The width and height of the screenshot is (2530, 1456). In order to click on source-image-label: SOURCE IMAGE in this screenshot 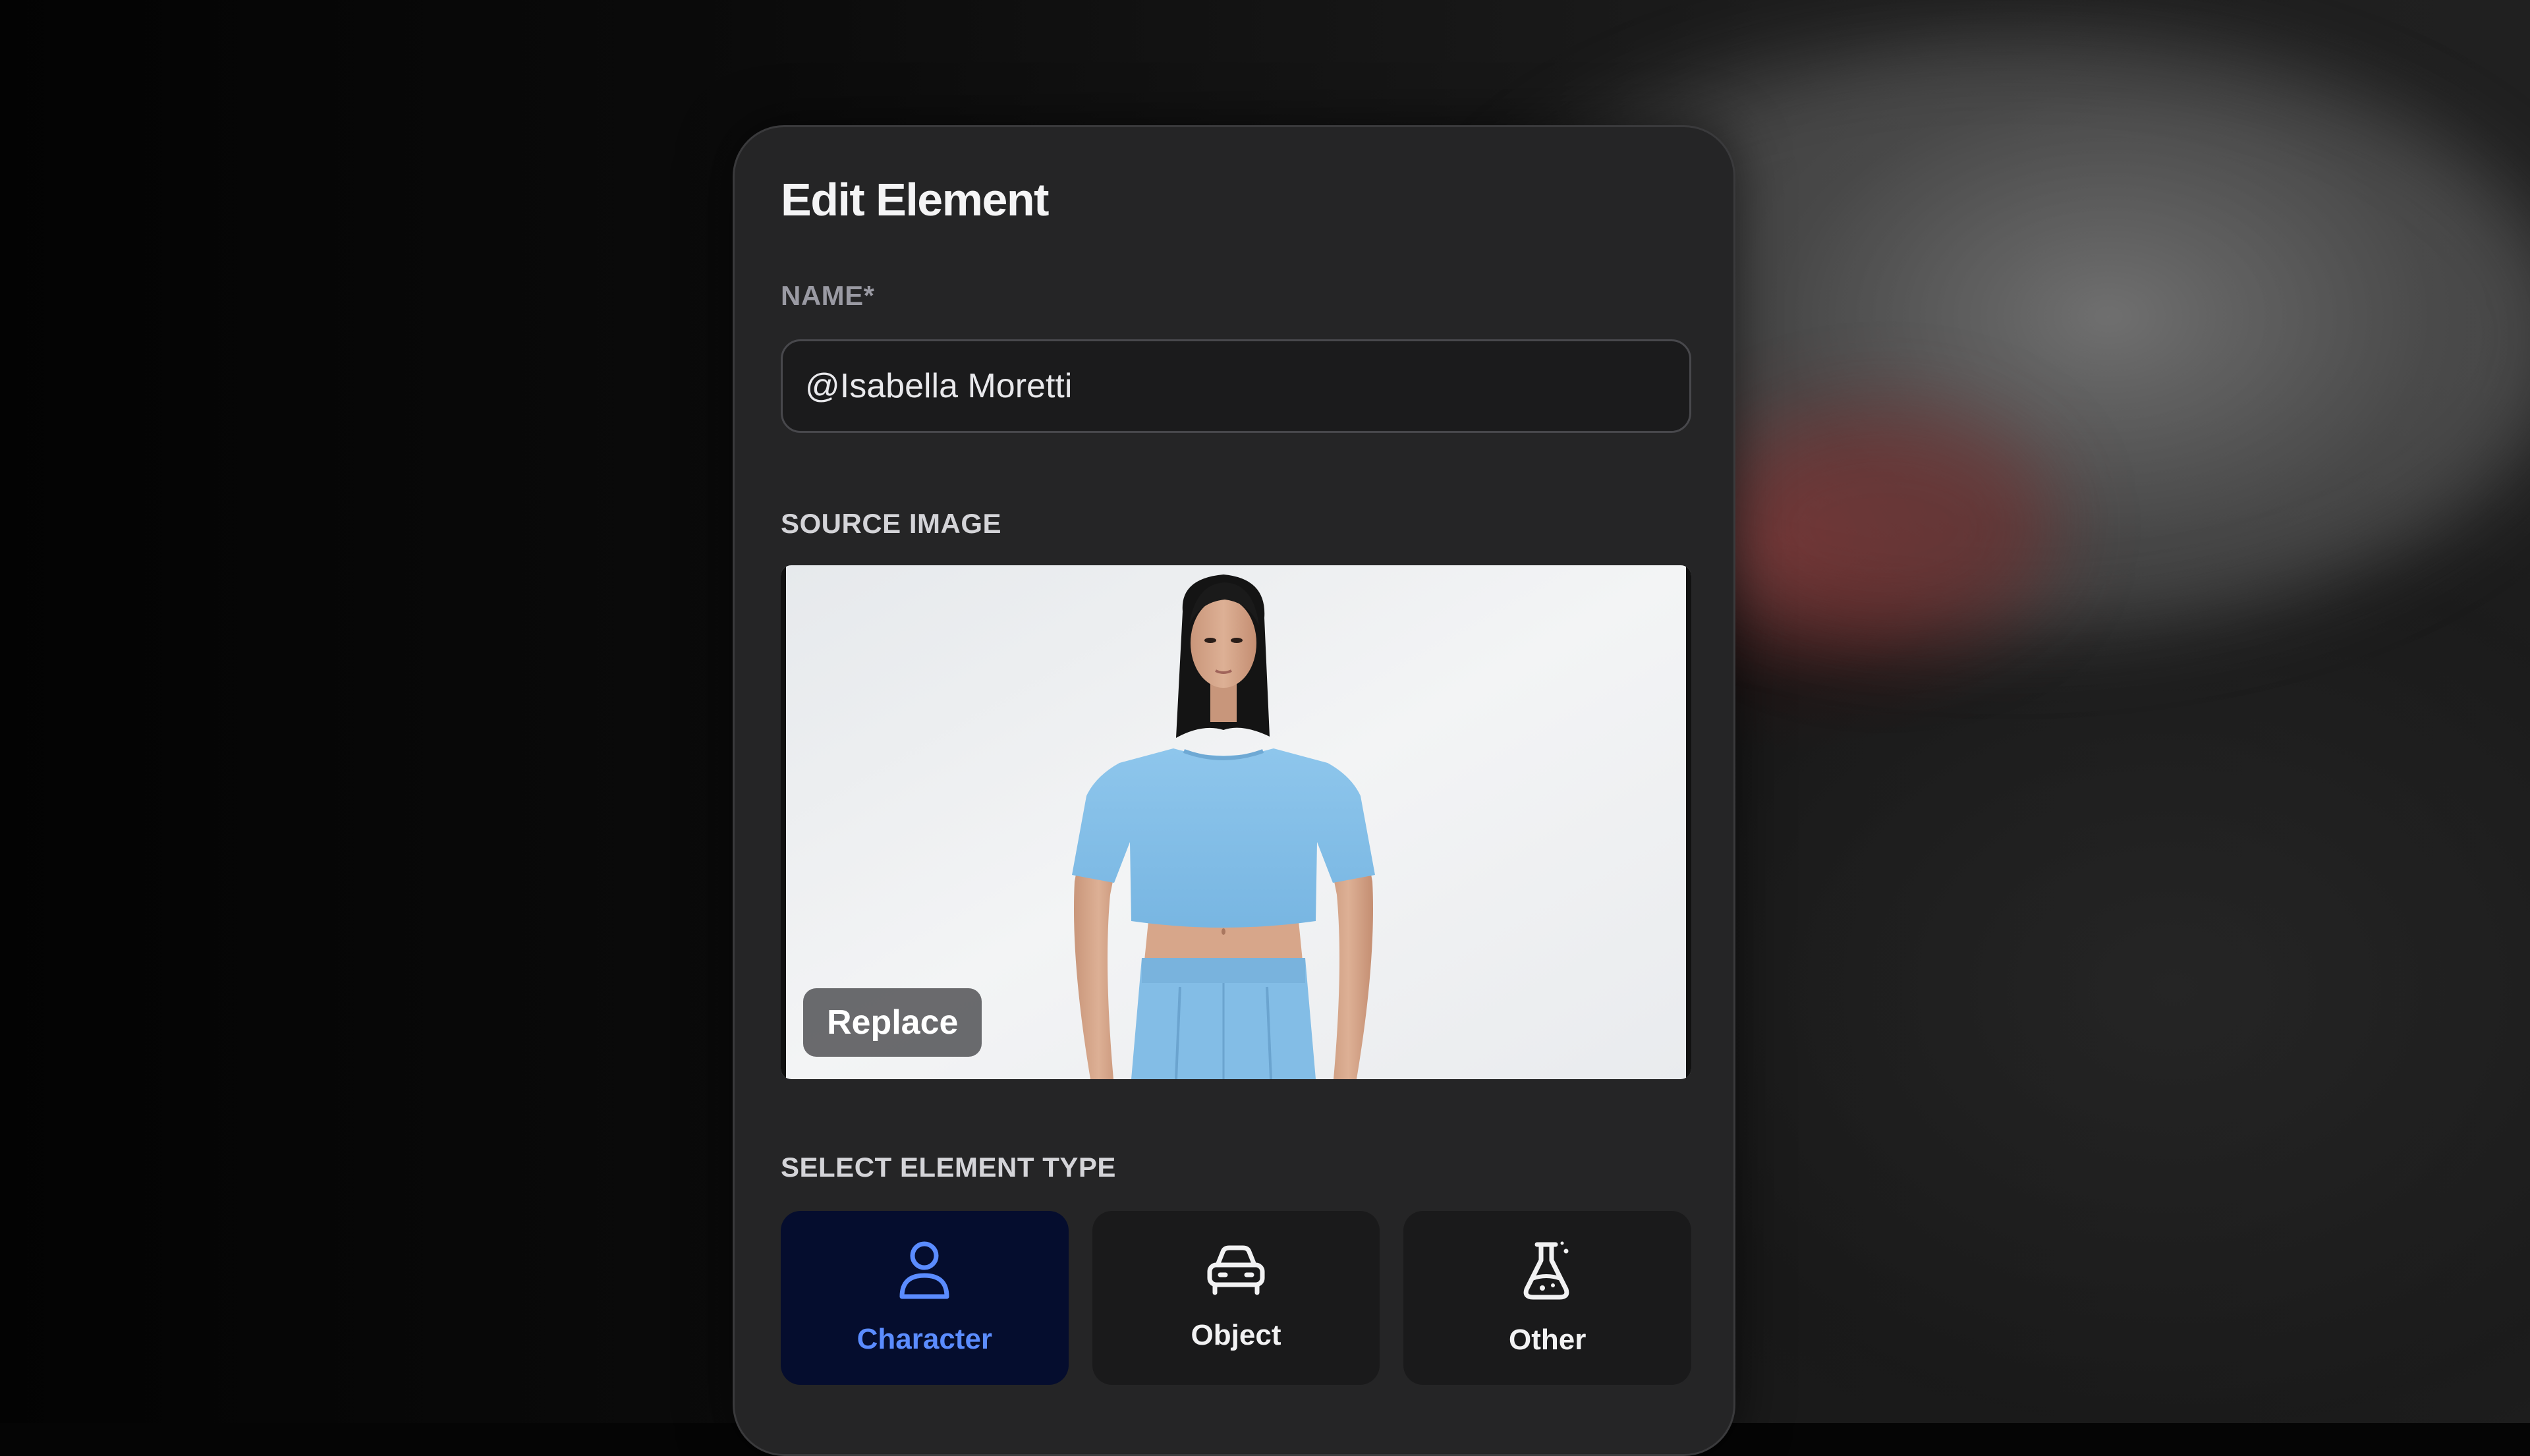, I will do `click(891, 524)`.